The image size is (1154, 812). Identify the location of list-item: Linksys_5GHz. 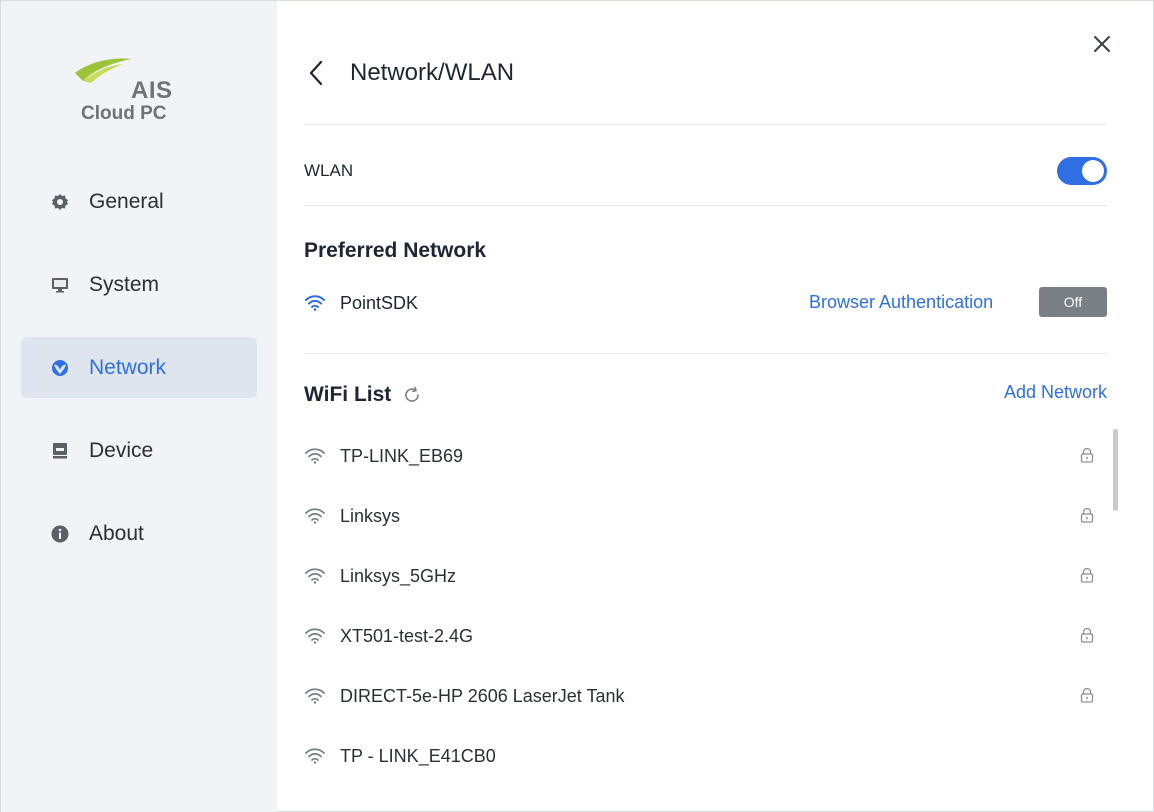
(705, 576).